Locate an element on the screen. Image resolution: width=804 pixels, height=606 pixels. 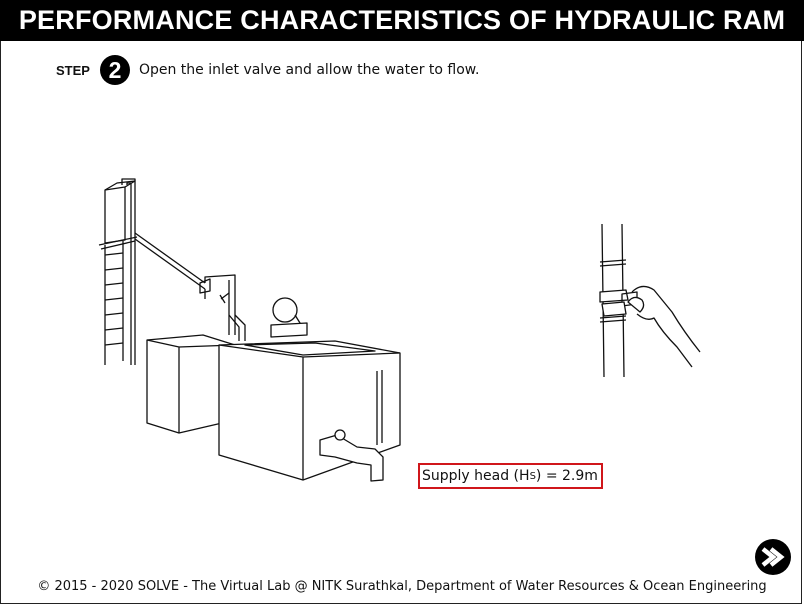
delivery-pipe is located at coordinates (170, 261).